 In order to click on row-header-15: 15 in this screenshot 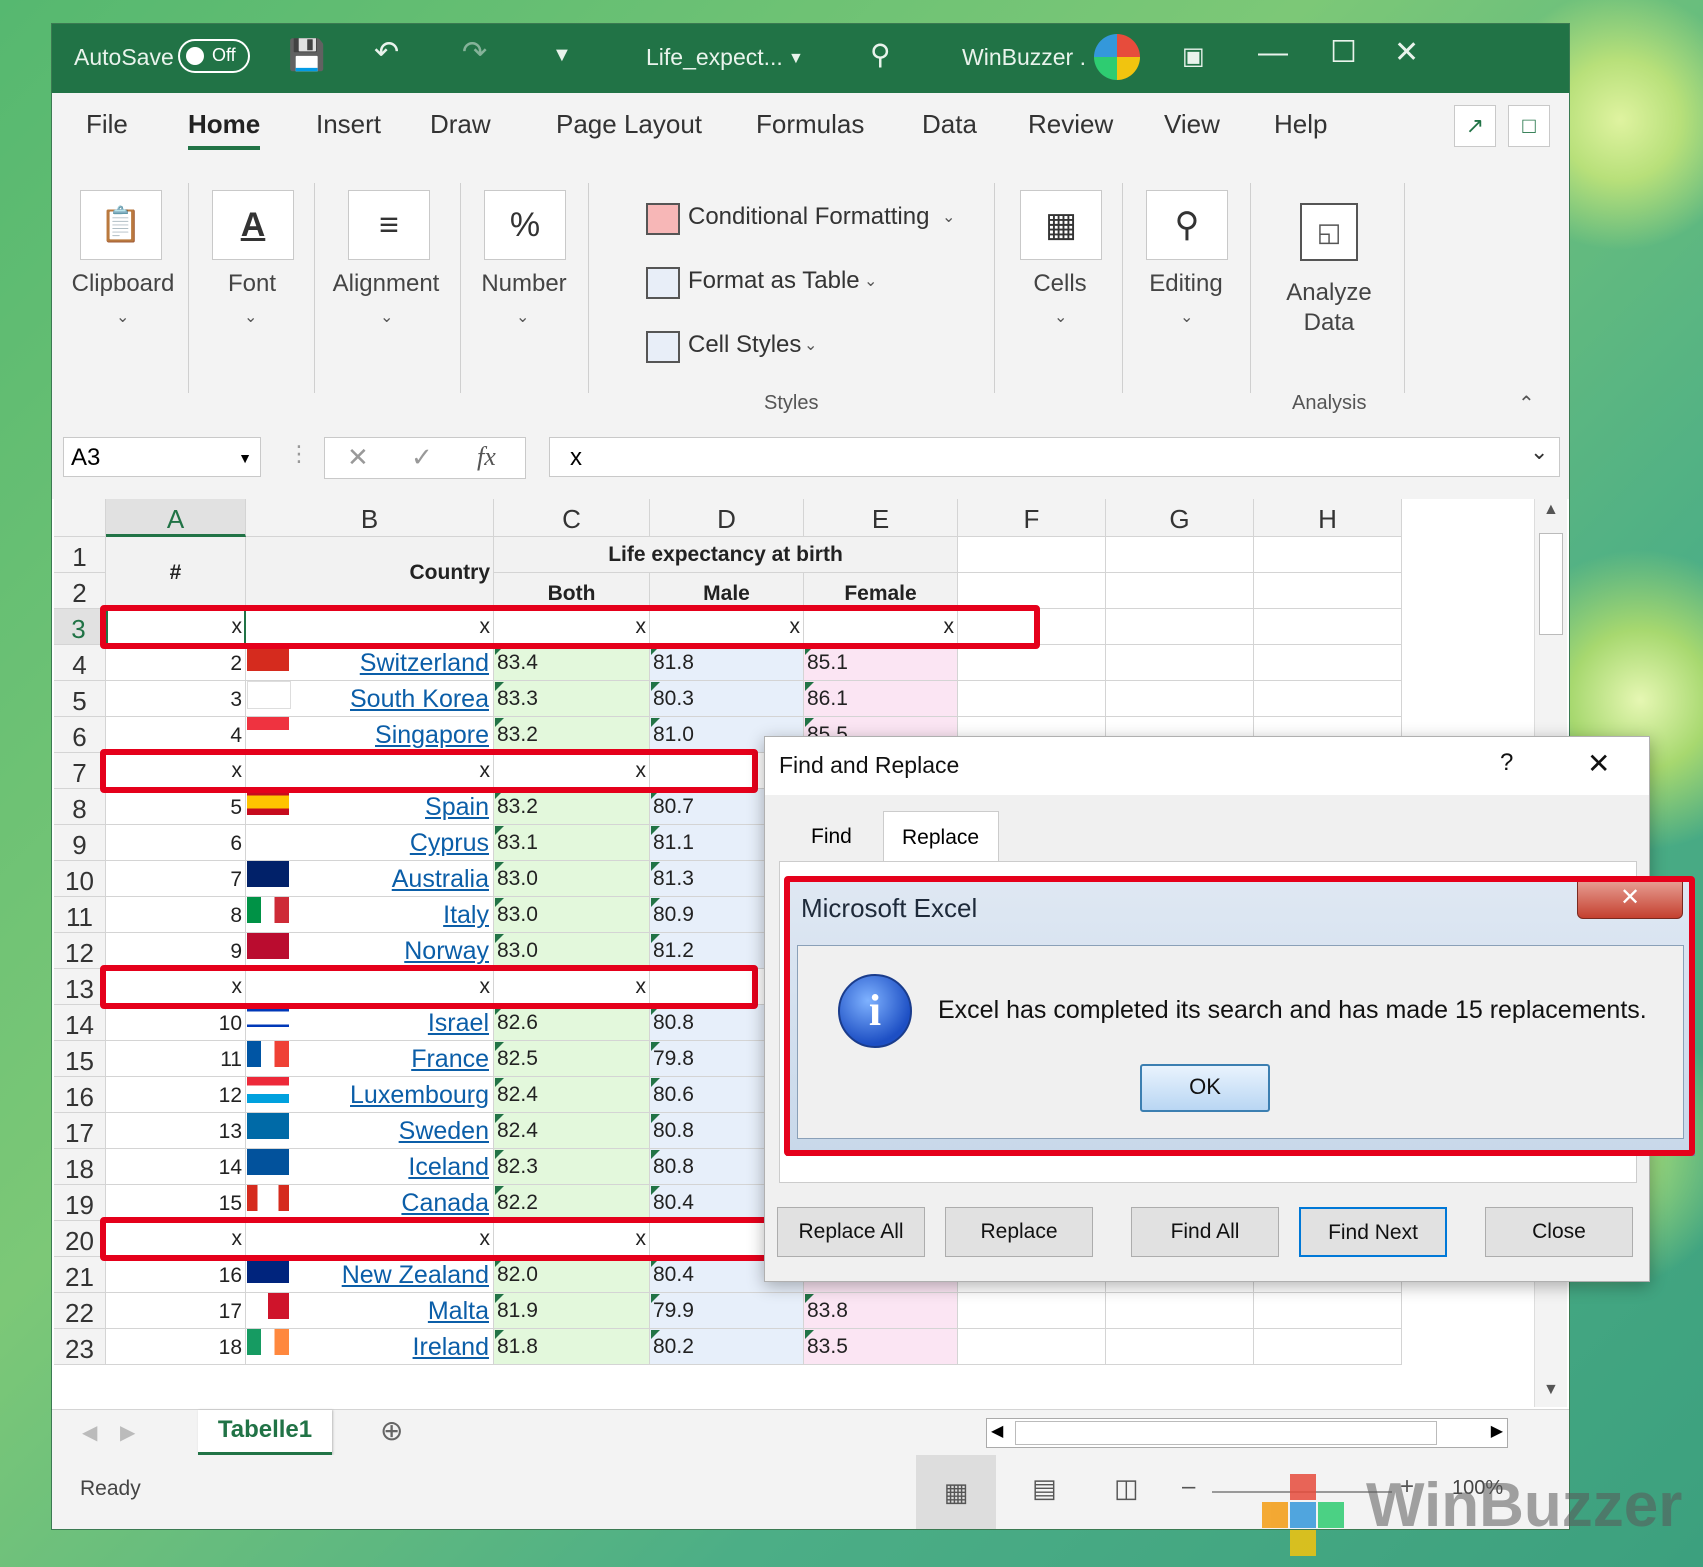, I will do `click(80, 1059)`.